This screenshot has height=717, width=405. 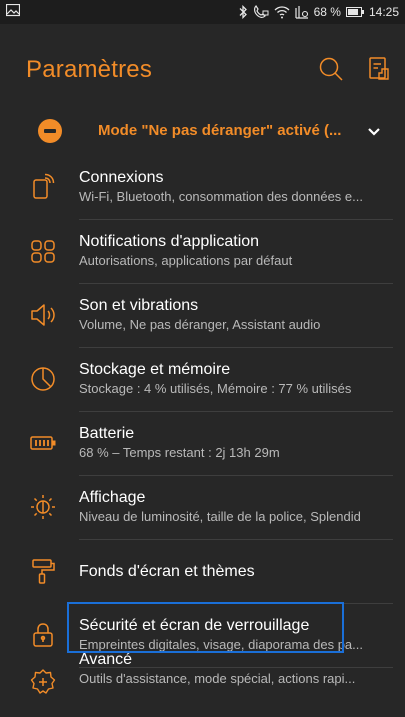 What do you see at coordinates (261, 12) in the screenshot?
I see `call-icon` at bounding box center [261, 12].